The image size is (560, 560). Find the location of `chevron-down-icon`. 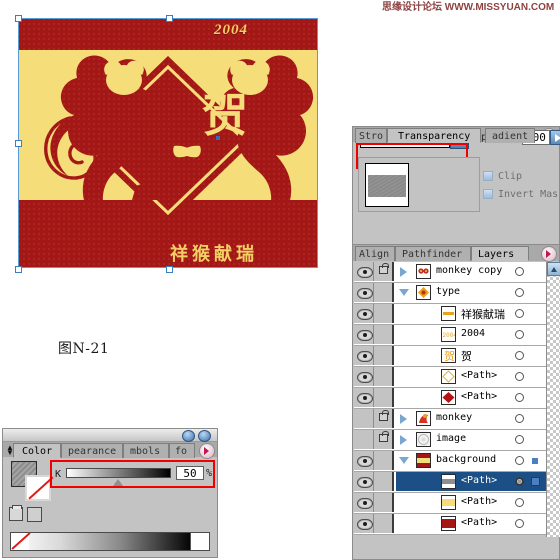

chevron-down-icon is located at coordinates (404, 292).